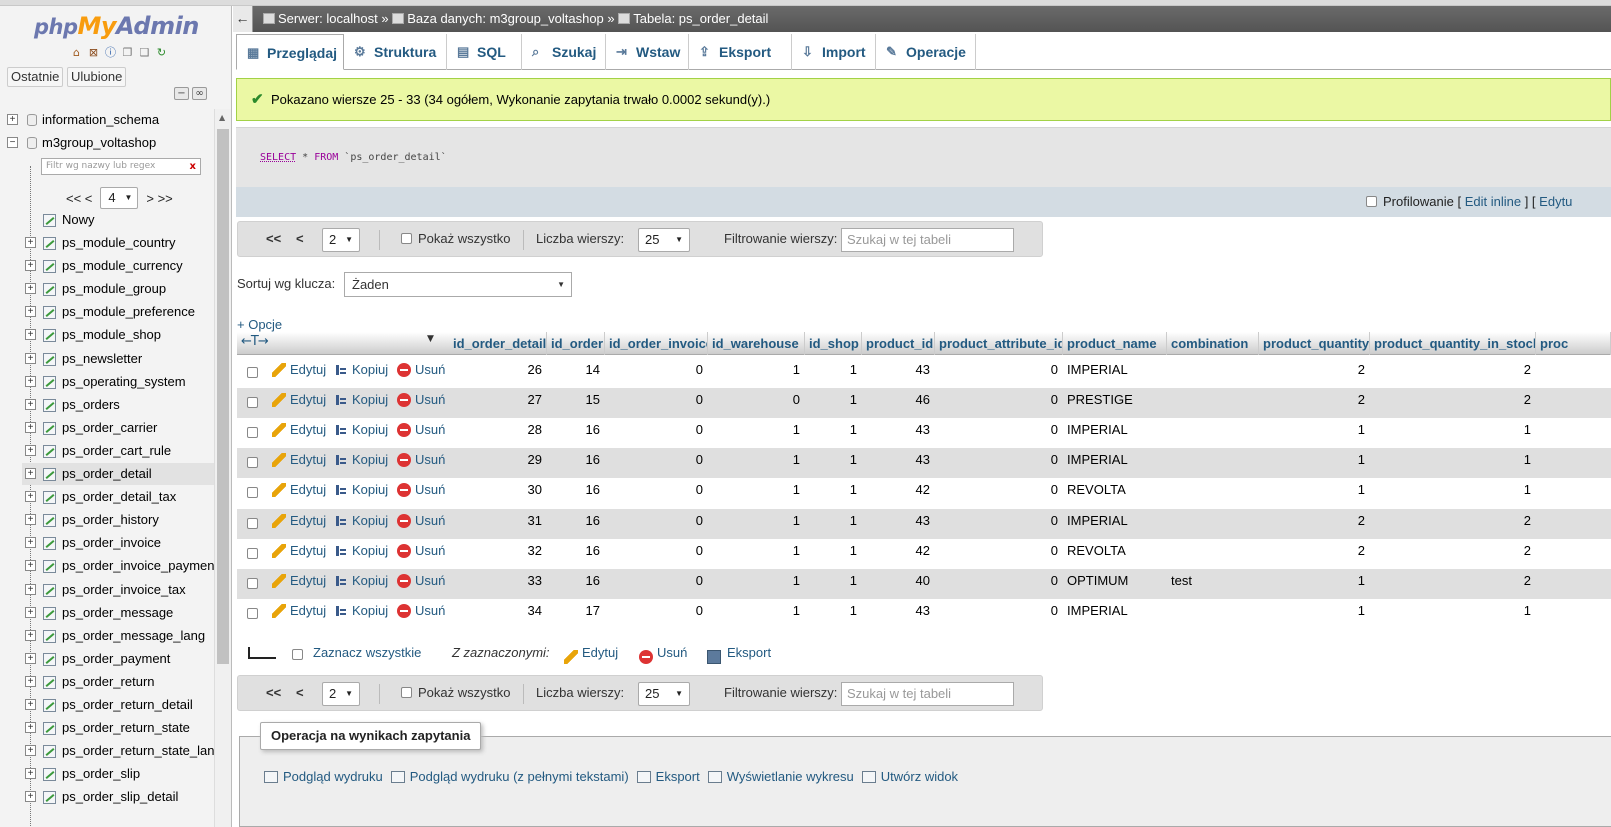 This screenshot has height=827, width=1611. Describe the element at coordinates (122, 751) in the screenshot. I see `tree-table-item: + ps_order_return_state_lang` at that location.